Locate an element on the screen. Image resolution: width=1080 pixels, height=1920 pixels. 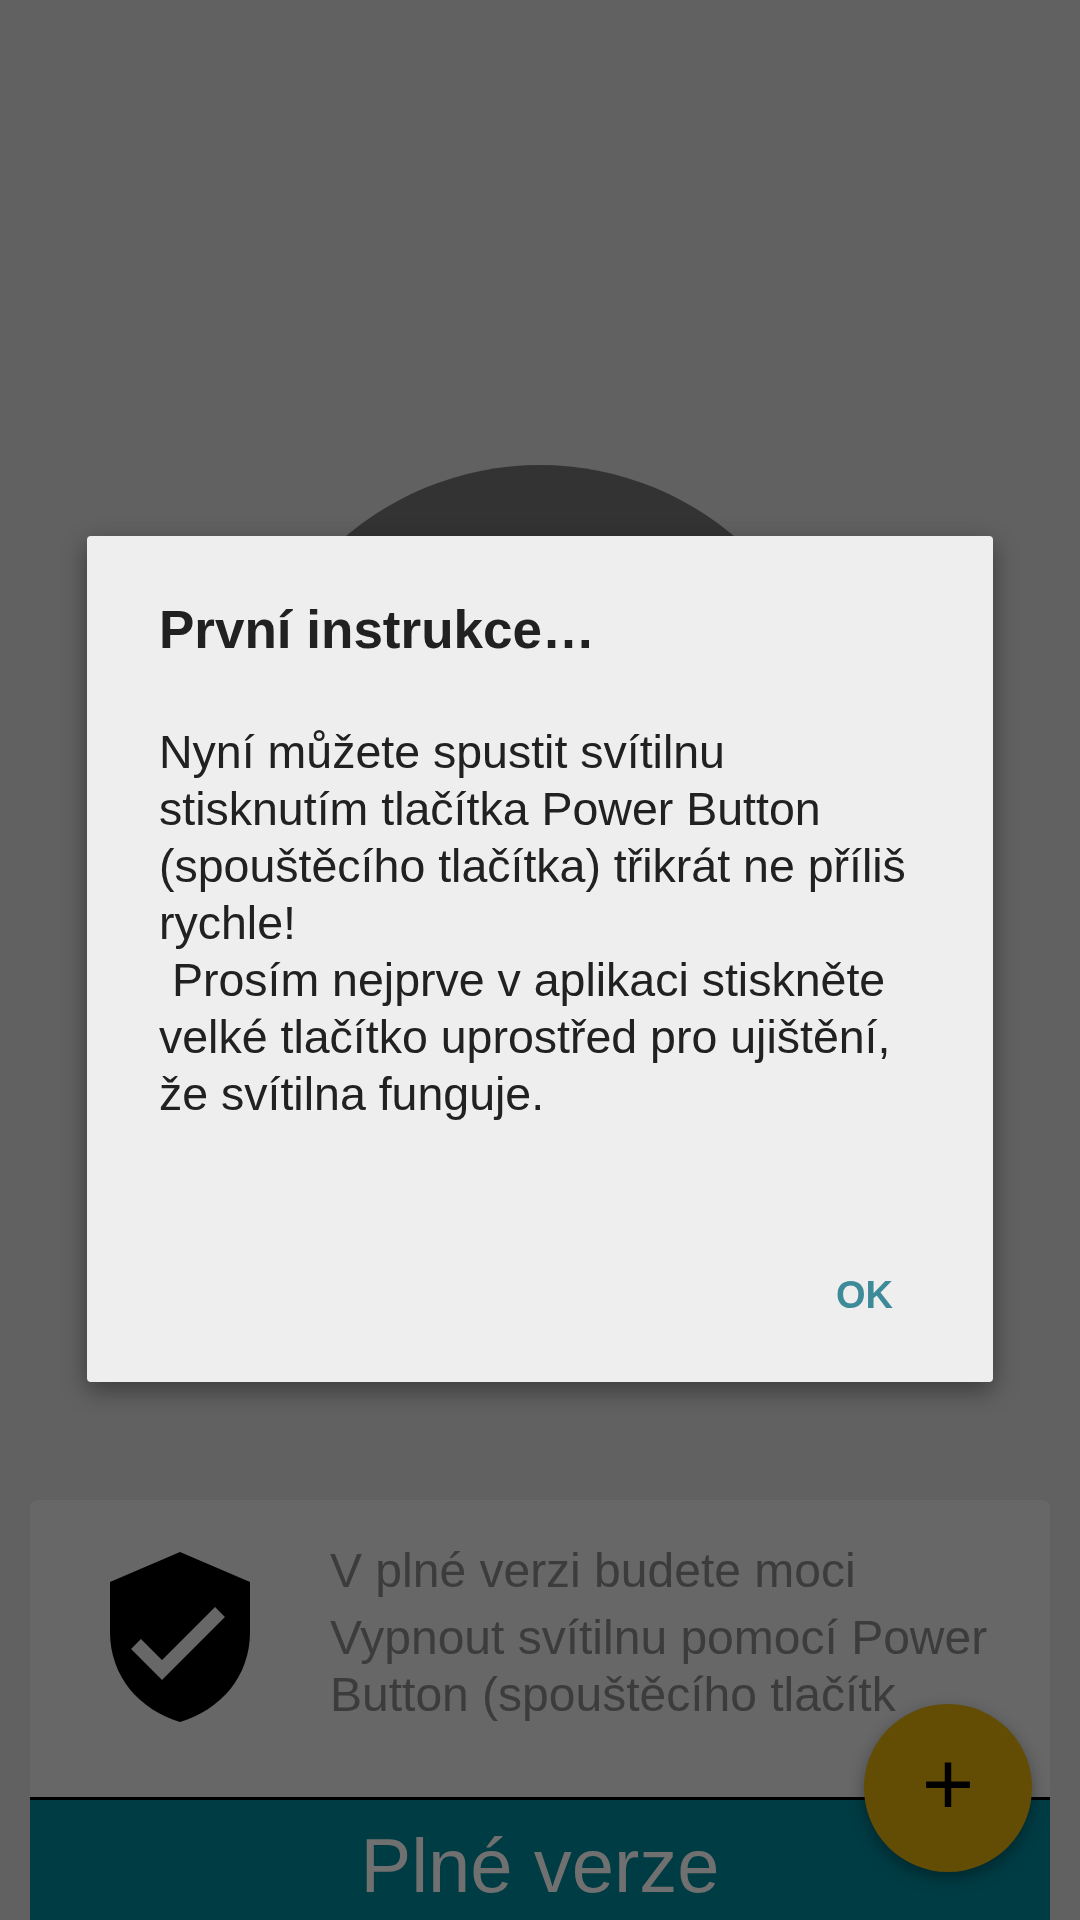
dialog-message: Nyní můžete spustit svítilnu stisknutím tlačítka Power Button (spouštěcího tlačítka) třikrát ne příliš rychle! Prosím nejprve v aplikaci stiskněte velké tlačítko uprostřed pro ujištění, že svítilna funguje. is located at coordinates (533, 923).